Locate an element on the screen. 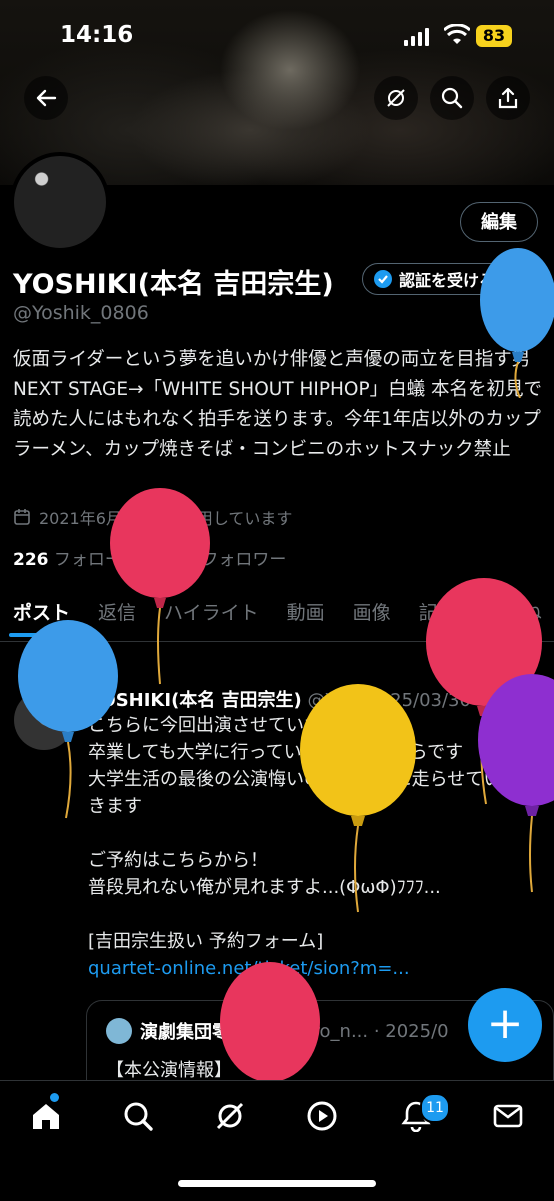  edit-profile-button: 編集 is located at coordinates (499, 222).